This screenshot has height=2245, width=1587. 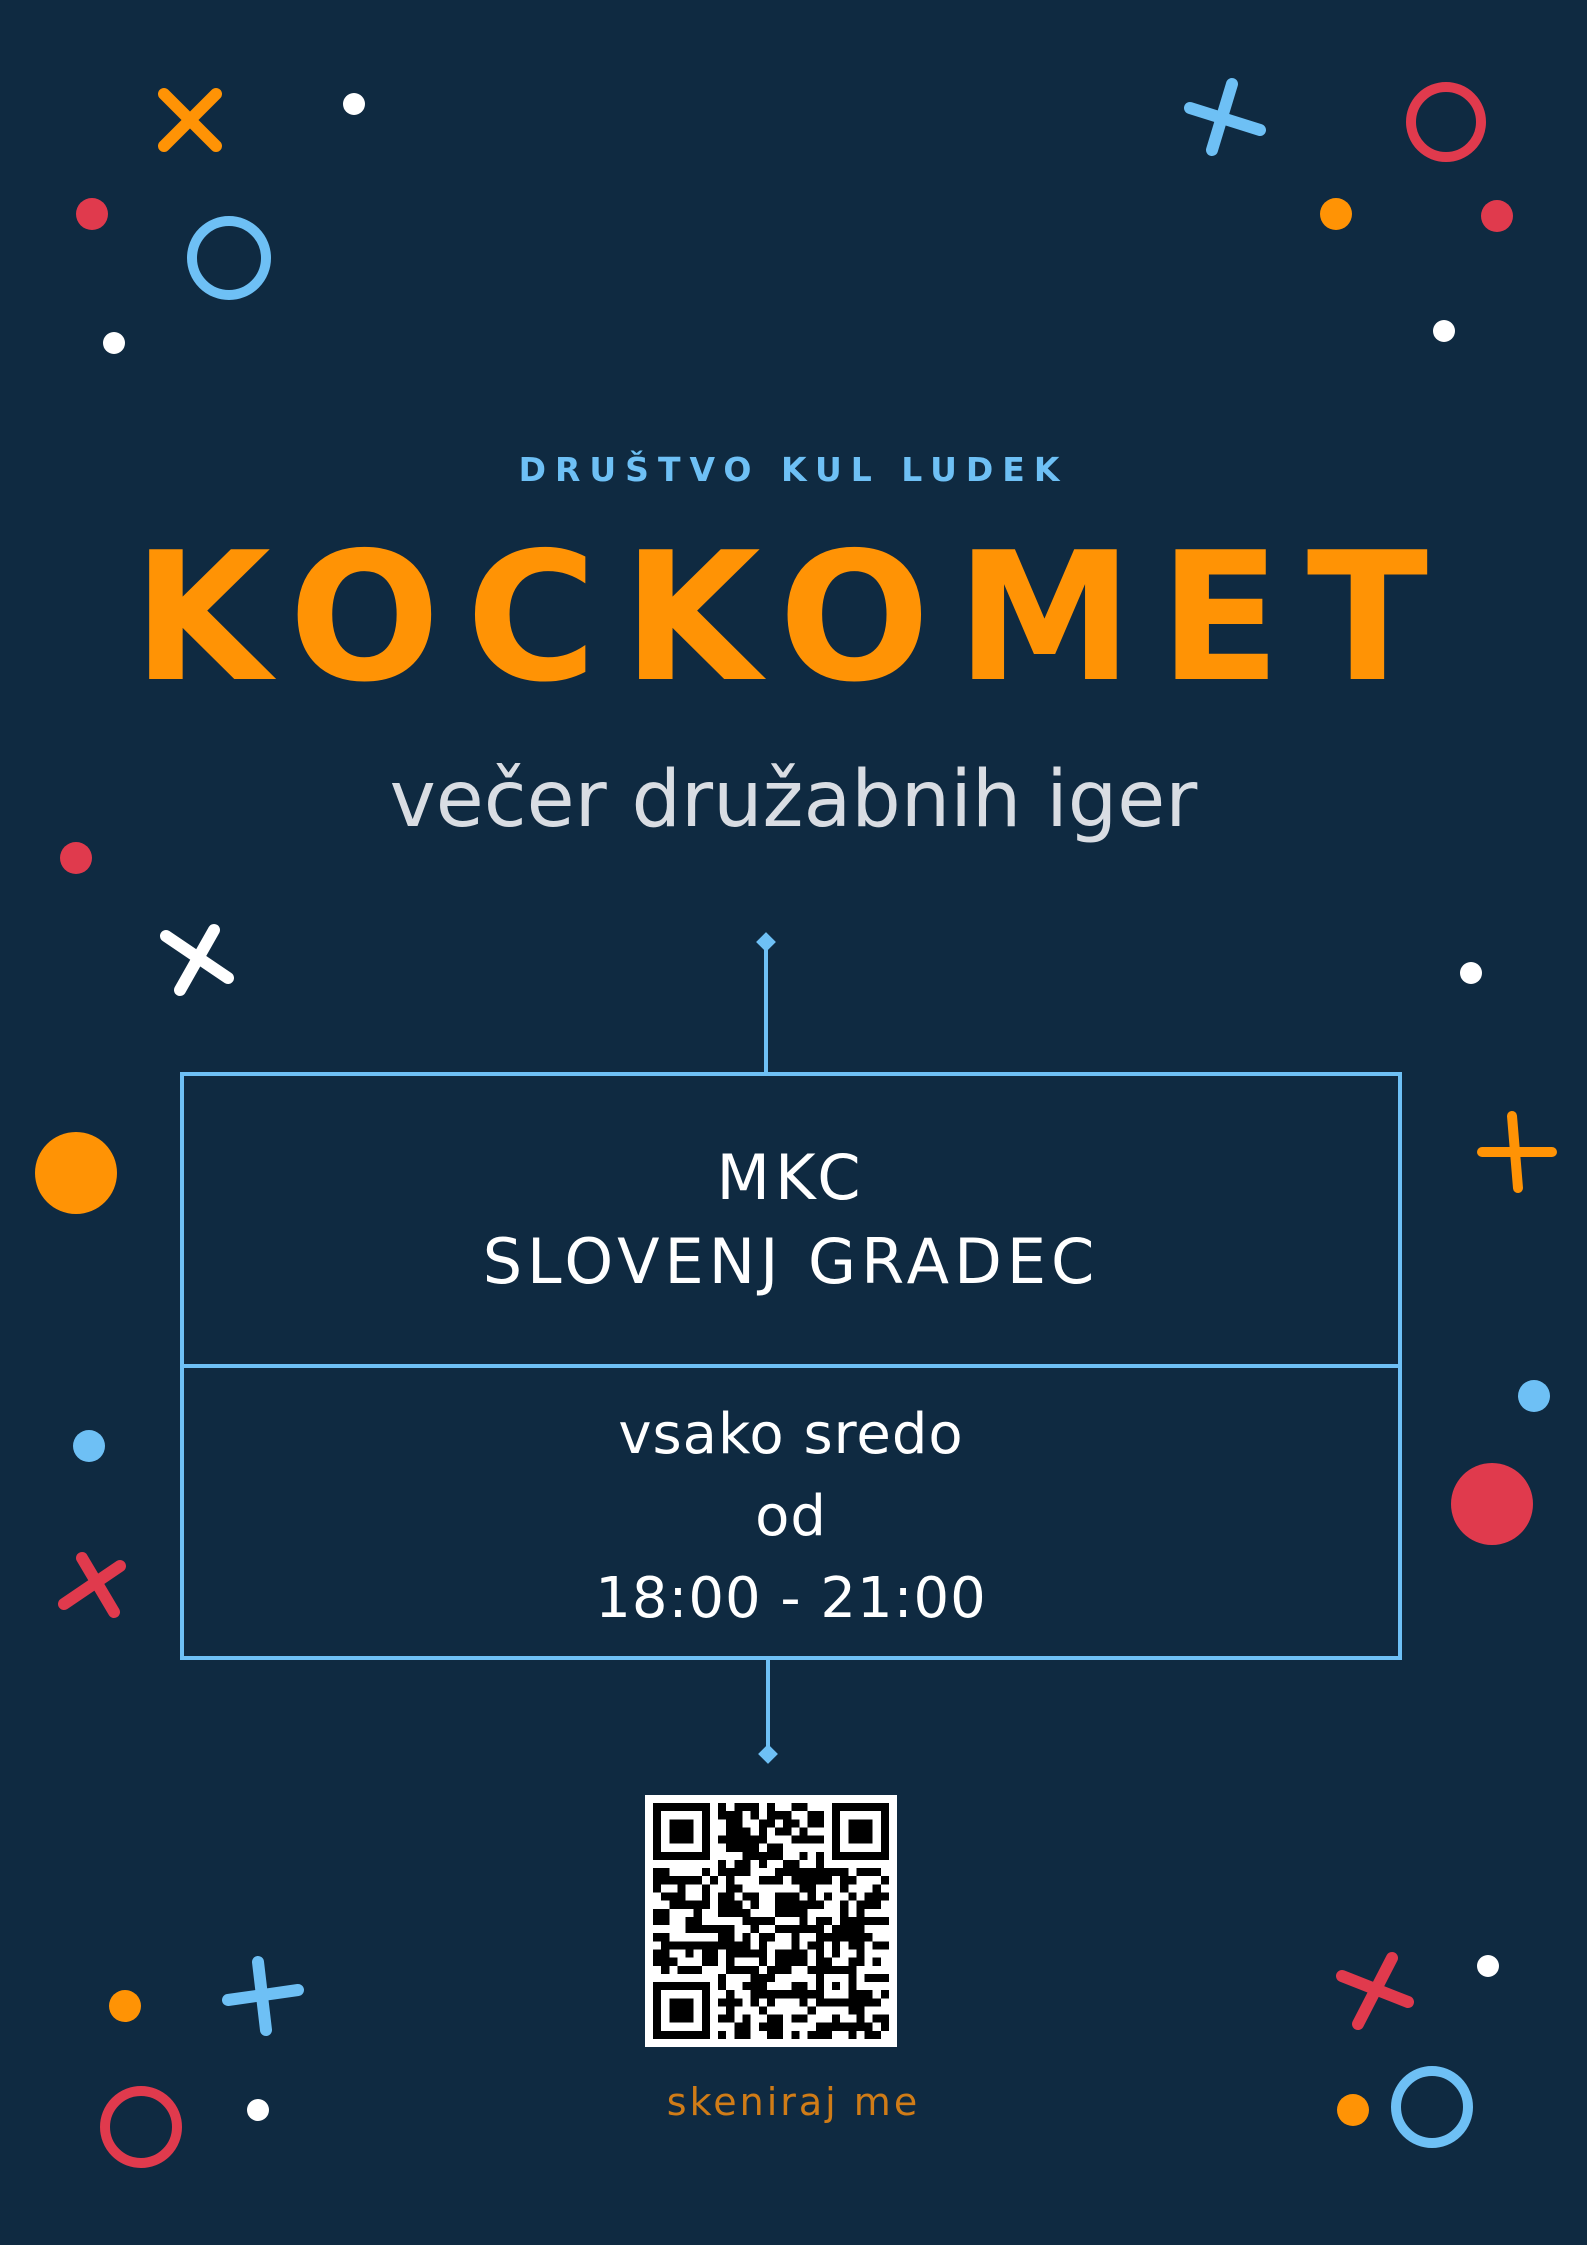 What do you see at coordinates (768, 1706) in the screenshot?
I see `connector-bottom-line` at bounding box center [768, 1706].